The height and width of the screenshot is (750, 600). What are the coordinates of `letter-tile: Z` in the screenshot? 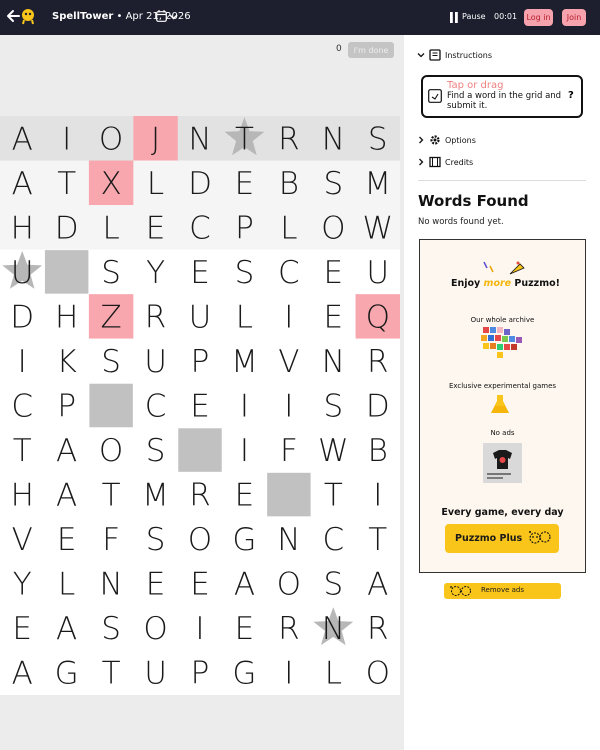 It's located at (110, 317).